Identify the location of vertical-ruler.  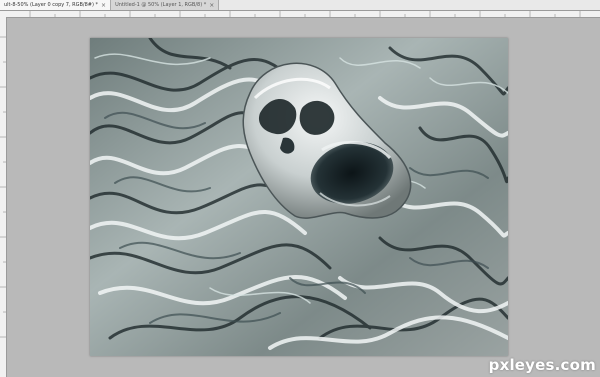
(3, 197).